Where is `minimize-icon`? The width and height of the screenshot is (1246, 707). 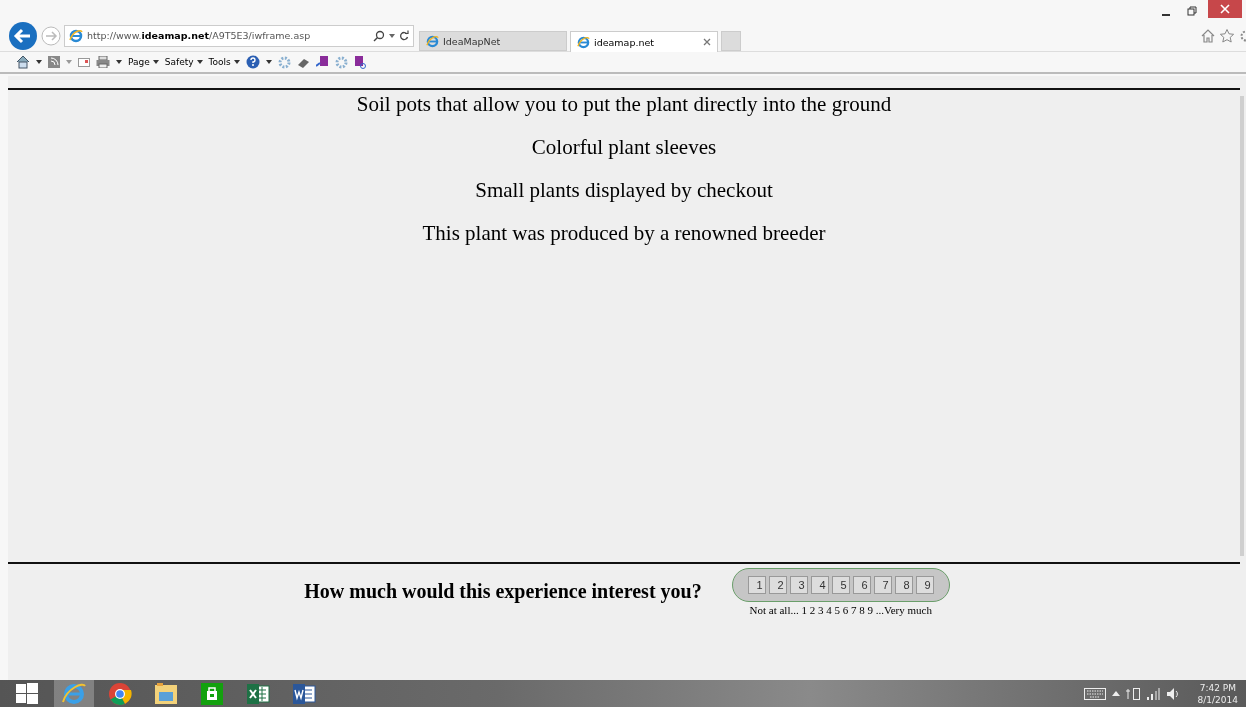
minimize-icon is located at coordinates (1166, 15).